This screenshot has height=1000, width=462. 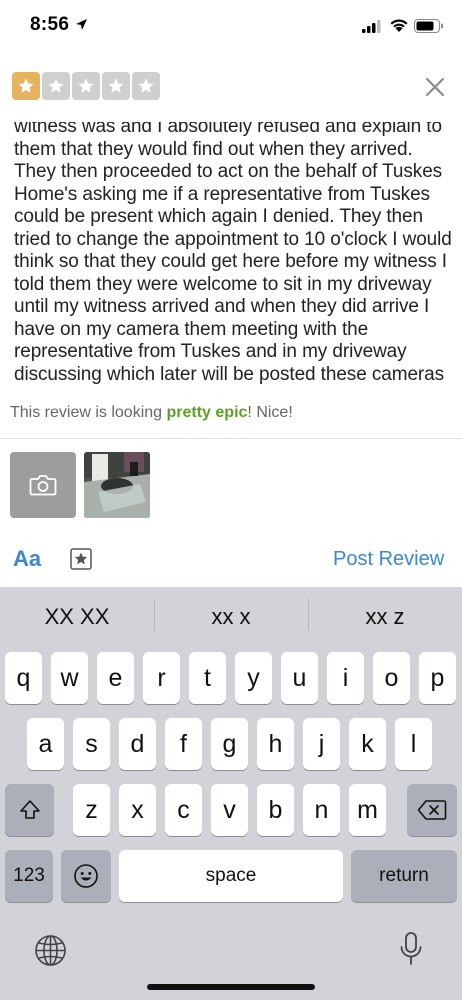 What do you see at coordinates (91, 810) in the screenshot?
I see `key-z: z` at bounding box center [91, 810].